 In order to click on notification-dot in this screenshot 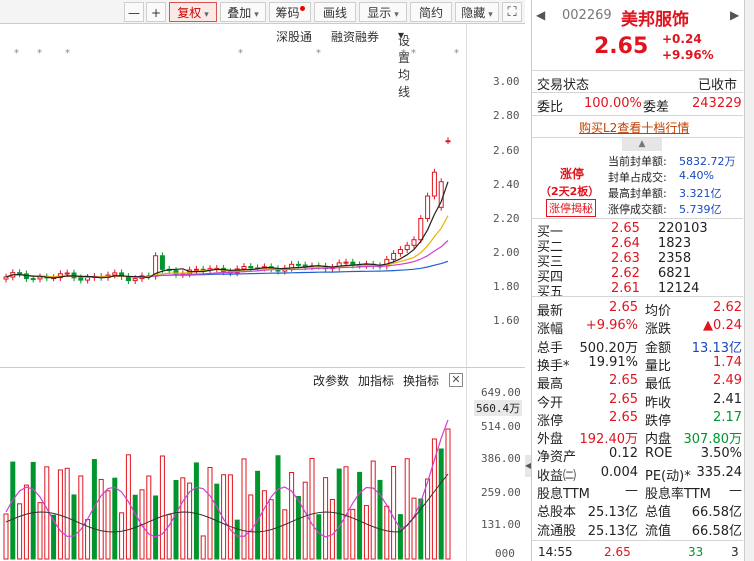, I will do `click(302, 8)`.